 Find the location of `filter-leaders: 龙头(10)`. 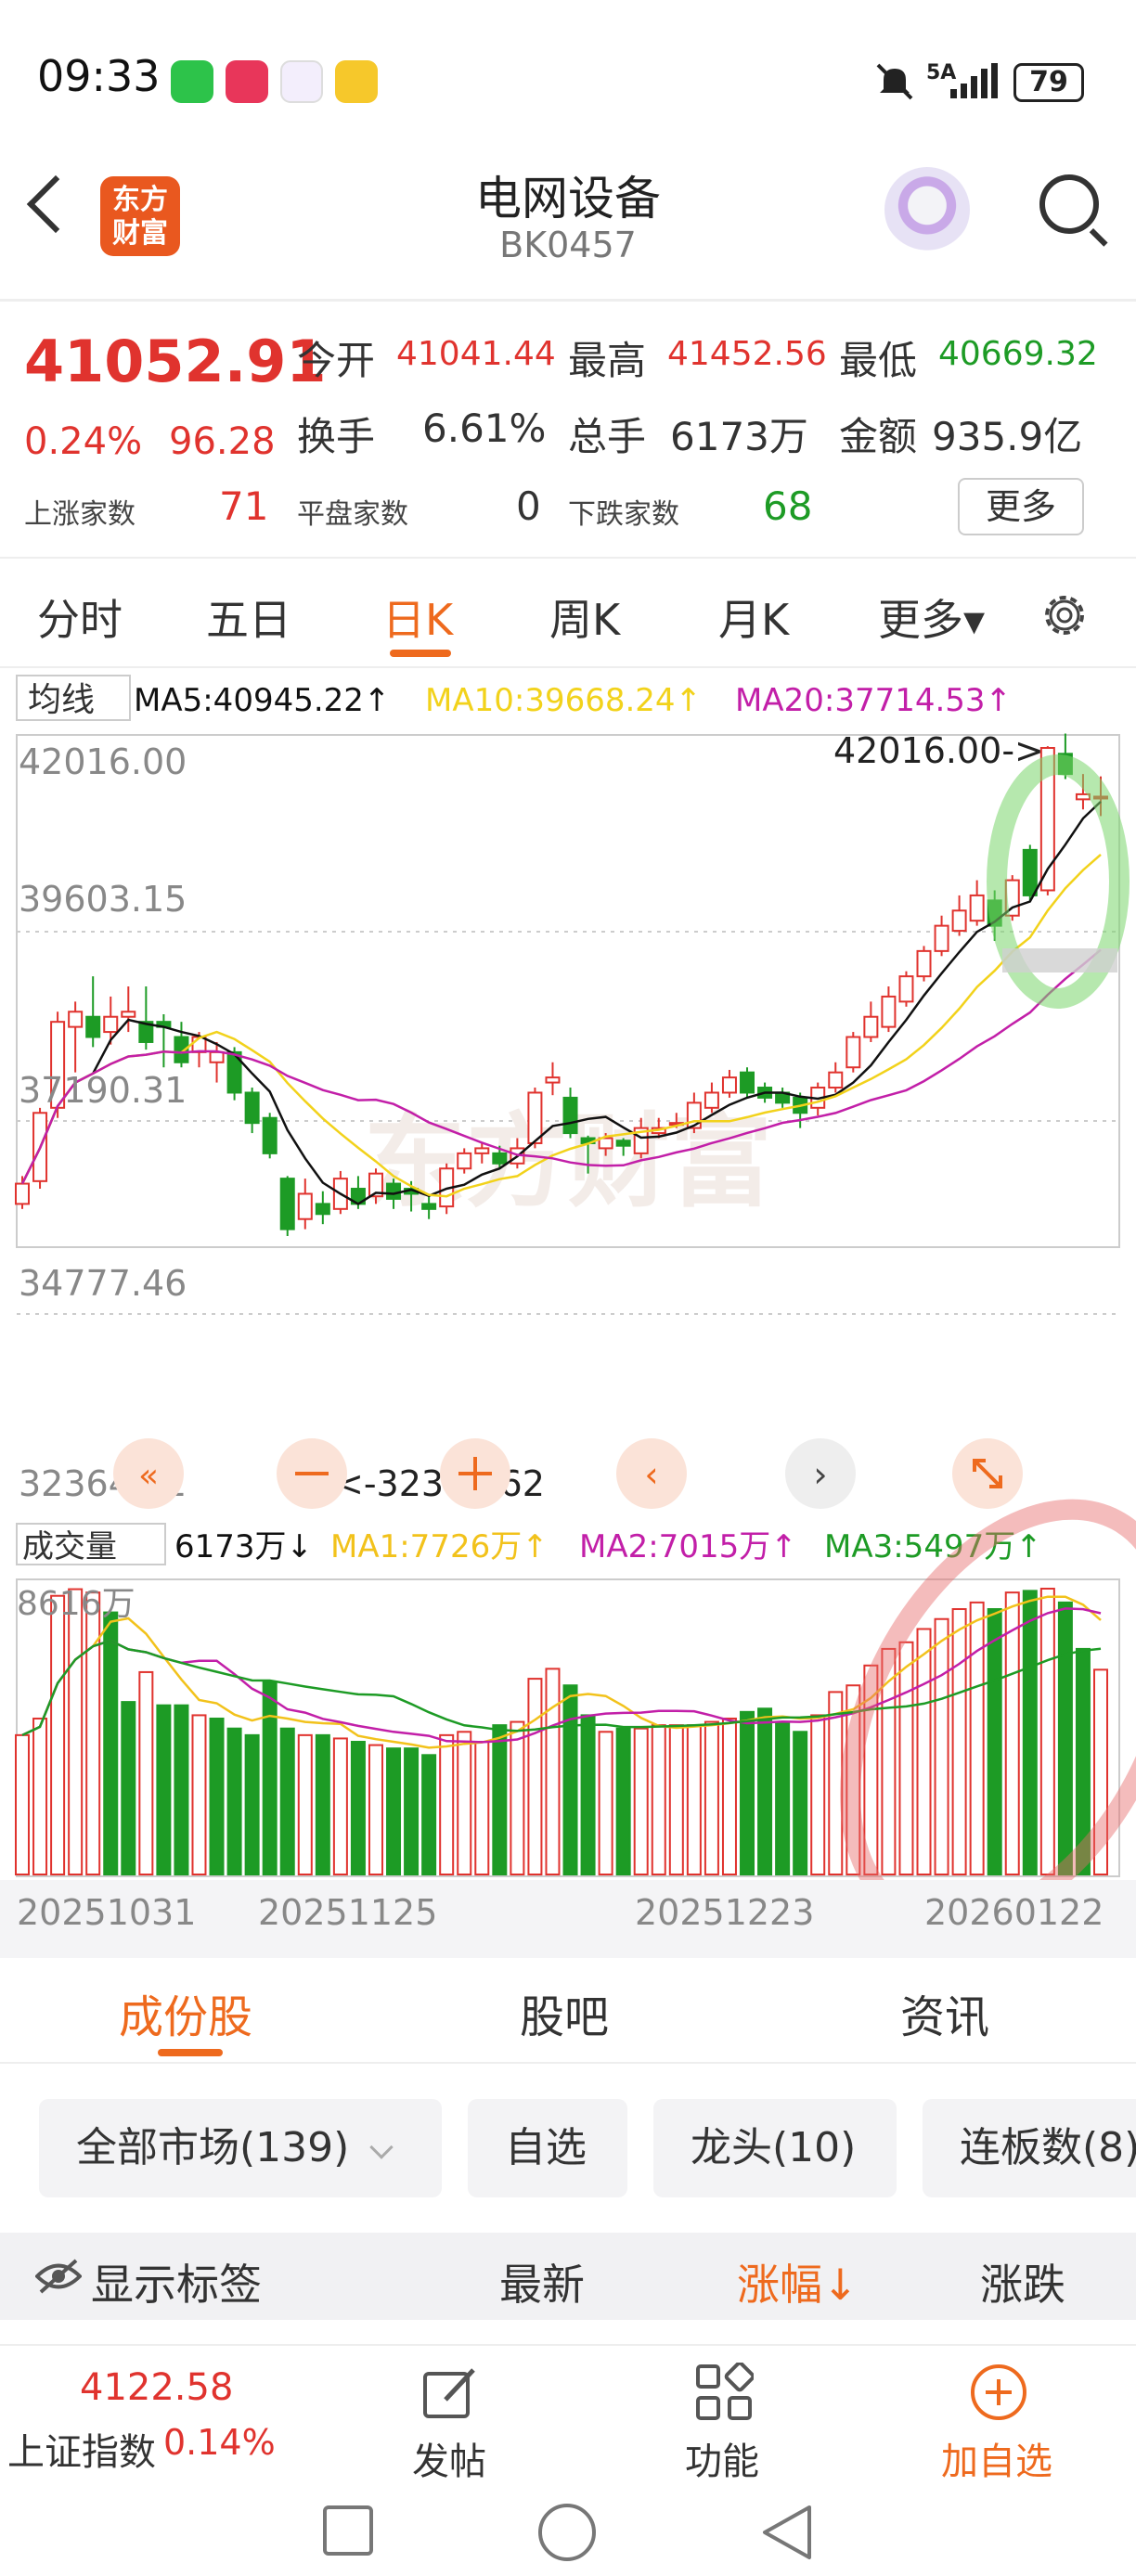

filter-leaders: 龙头(10) is located at coordinates (775, 2148).